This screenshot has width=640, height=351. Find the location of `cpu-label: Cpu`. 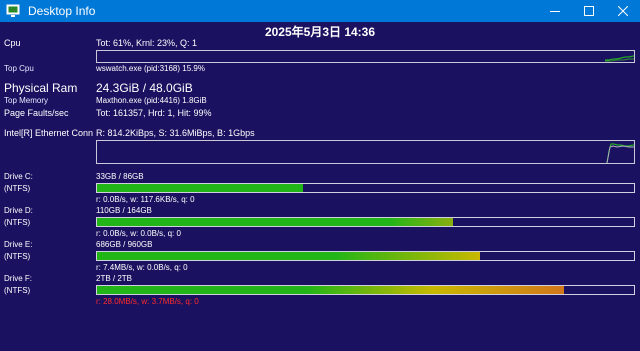

cpu-label: Cpu is located at coordinates (12, 43).